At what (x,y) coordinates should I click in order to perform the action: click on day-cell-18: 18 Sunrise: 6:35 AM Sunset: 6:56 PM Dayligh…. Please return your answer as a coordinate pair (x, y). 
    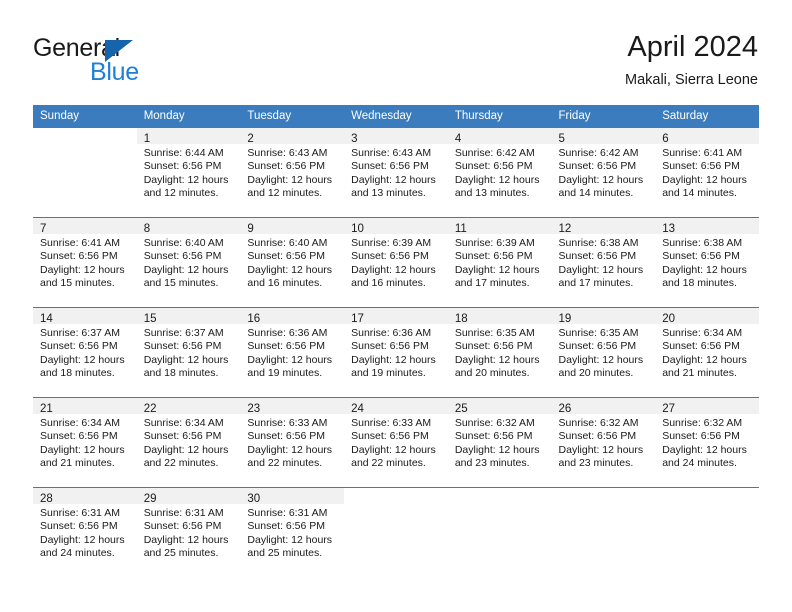
    Looking at the image, I should click on (499, 352).